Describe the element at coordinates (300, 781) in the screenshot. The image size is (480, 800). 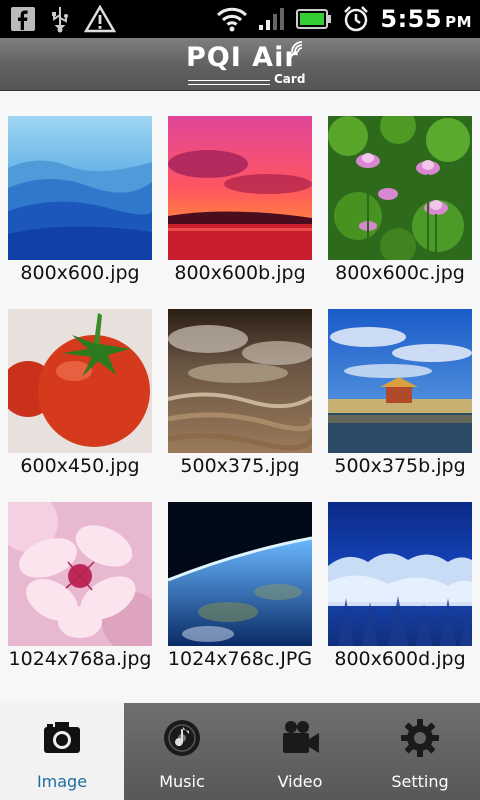
I see `tab-label: Video` at that location.